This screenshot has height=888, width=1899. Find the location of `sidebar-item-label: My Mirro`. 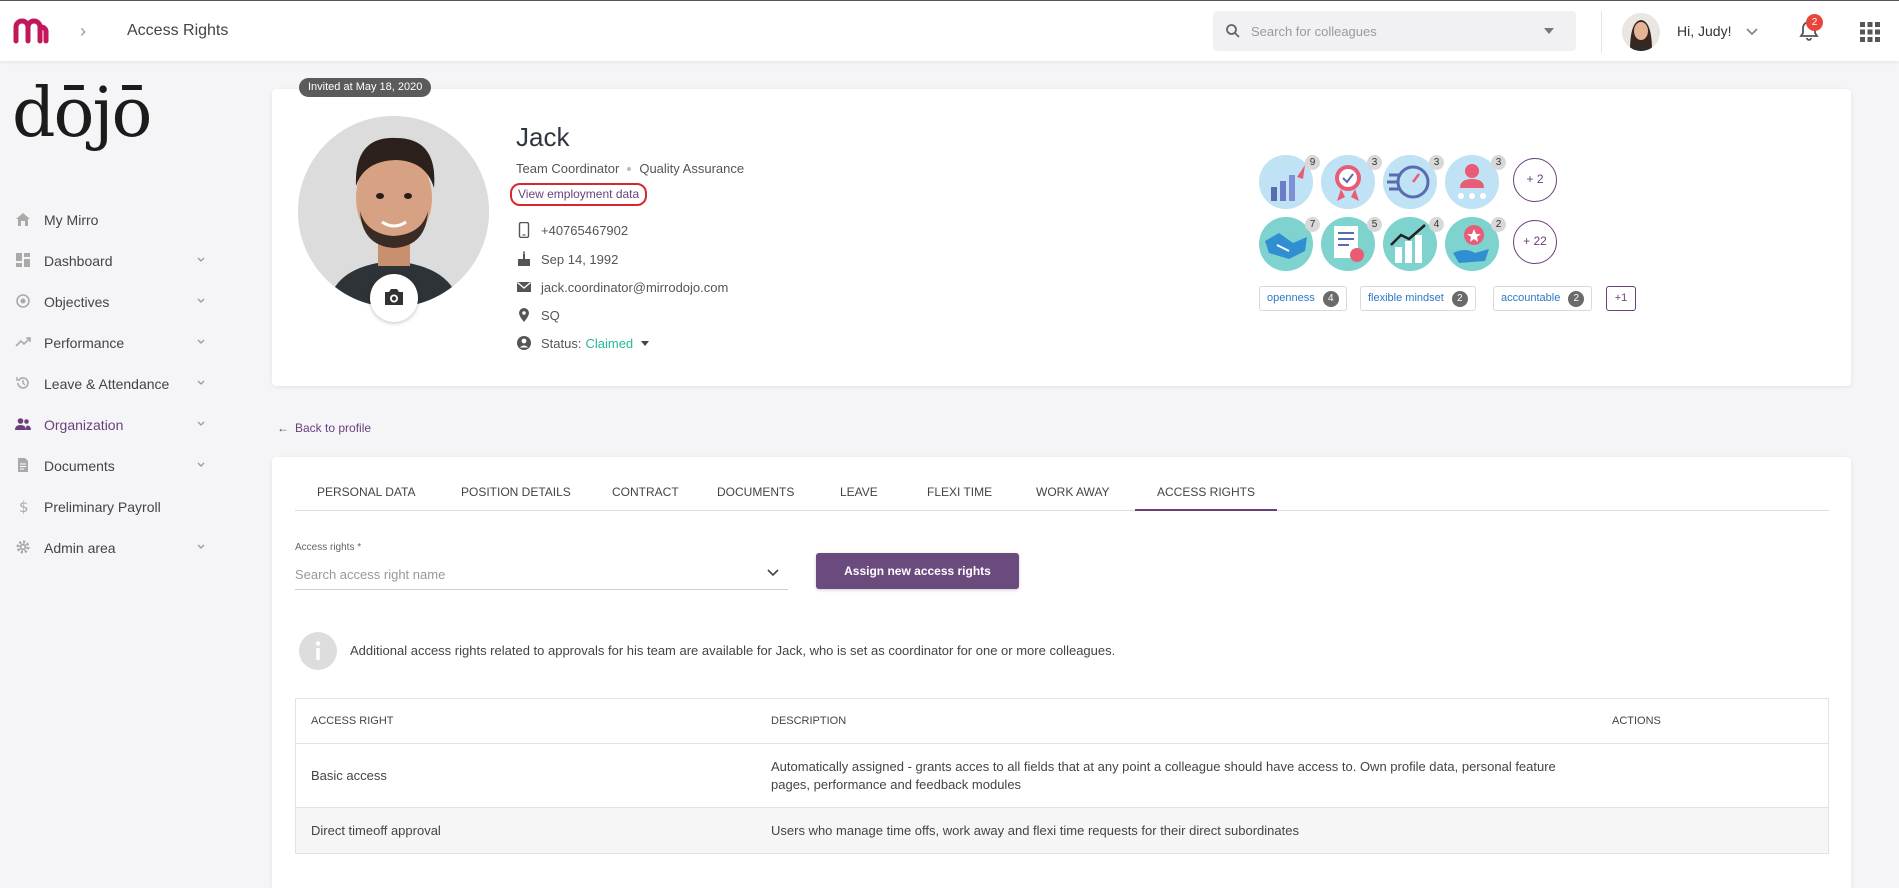

sidebar-item-label: My Mirro is located at coordinates (71, 220).